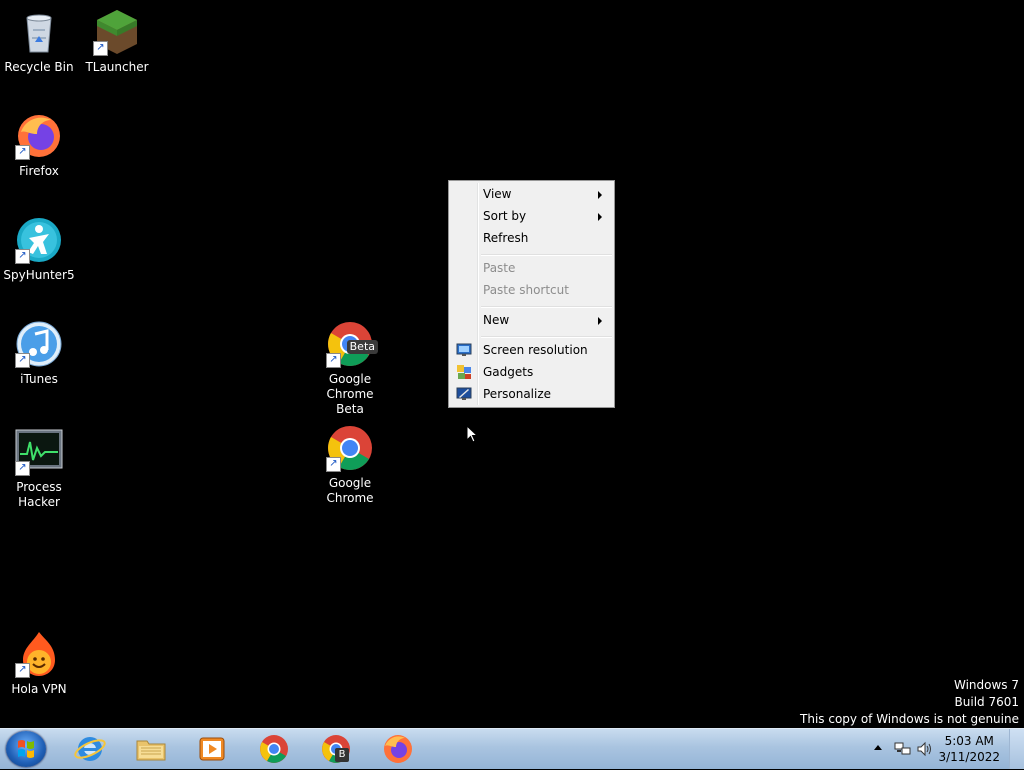 Image resolution: width=1024 pixels, height=770 pixels. Describe the element at coordinates (350, 483) in the screenshot. I see `chrome-label-line1: Google` at that location.